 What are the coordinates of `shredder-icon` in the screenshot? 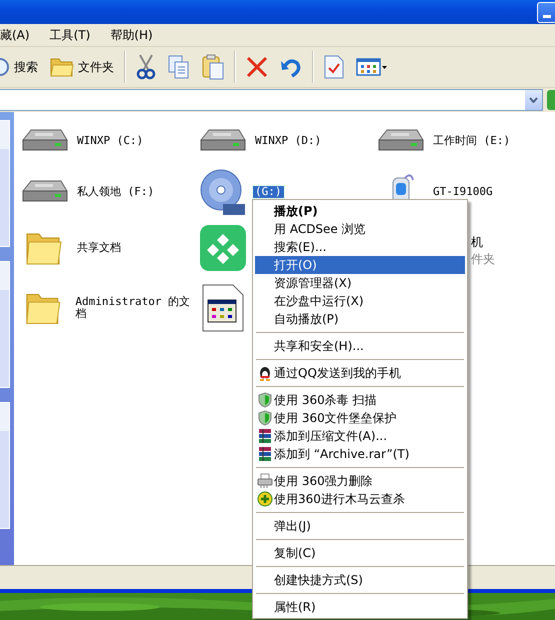 It's located at (265, 481).